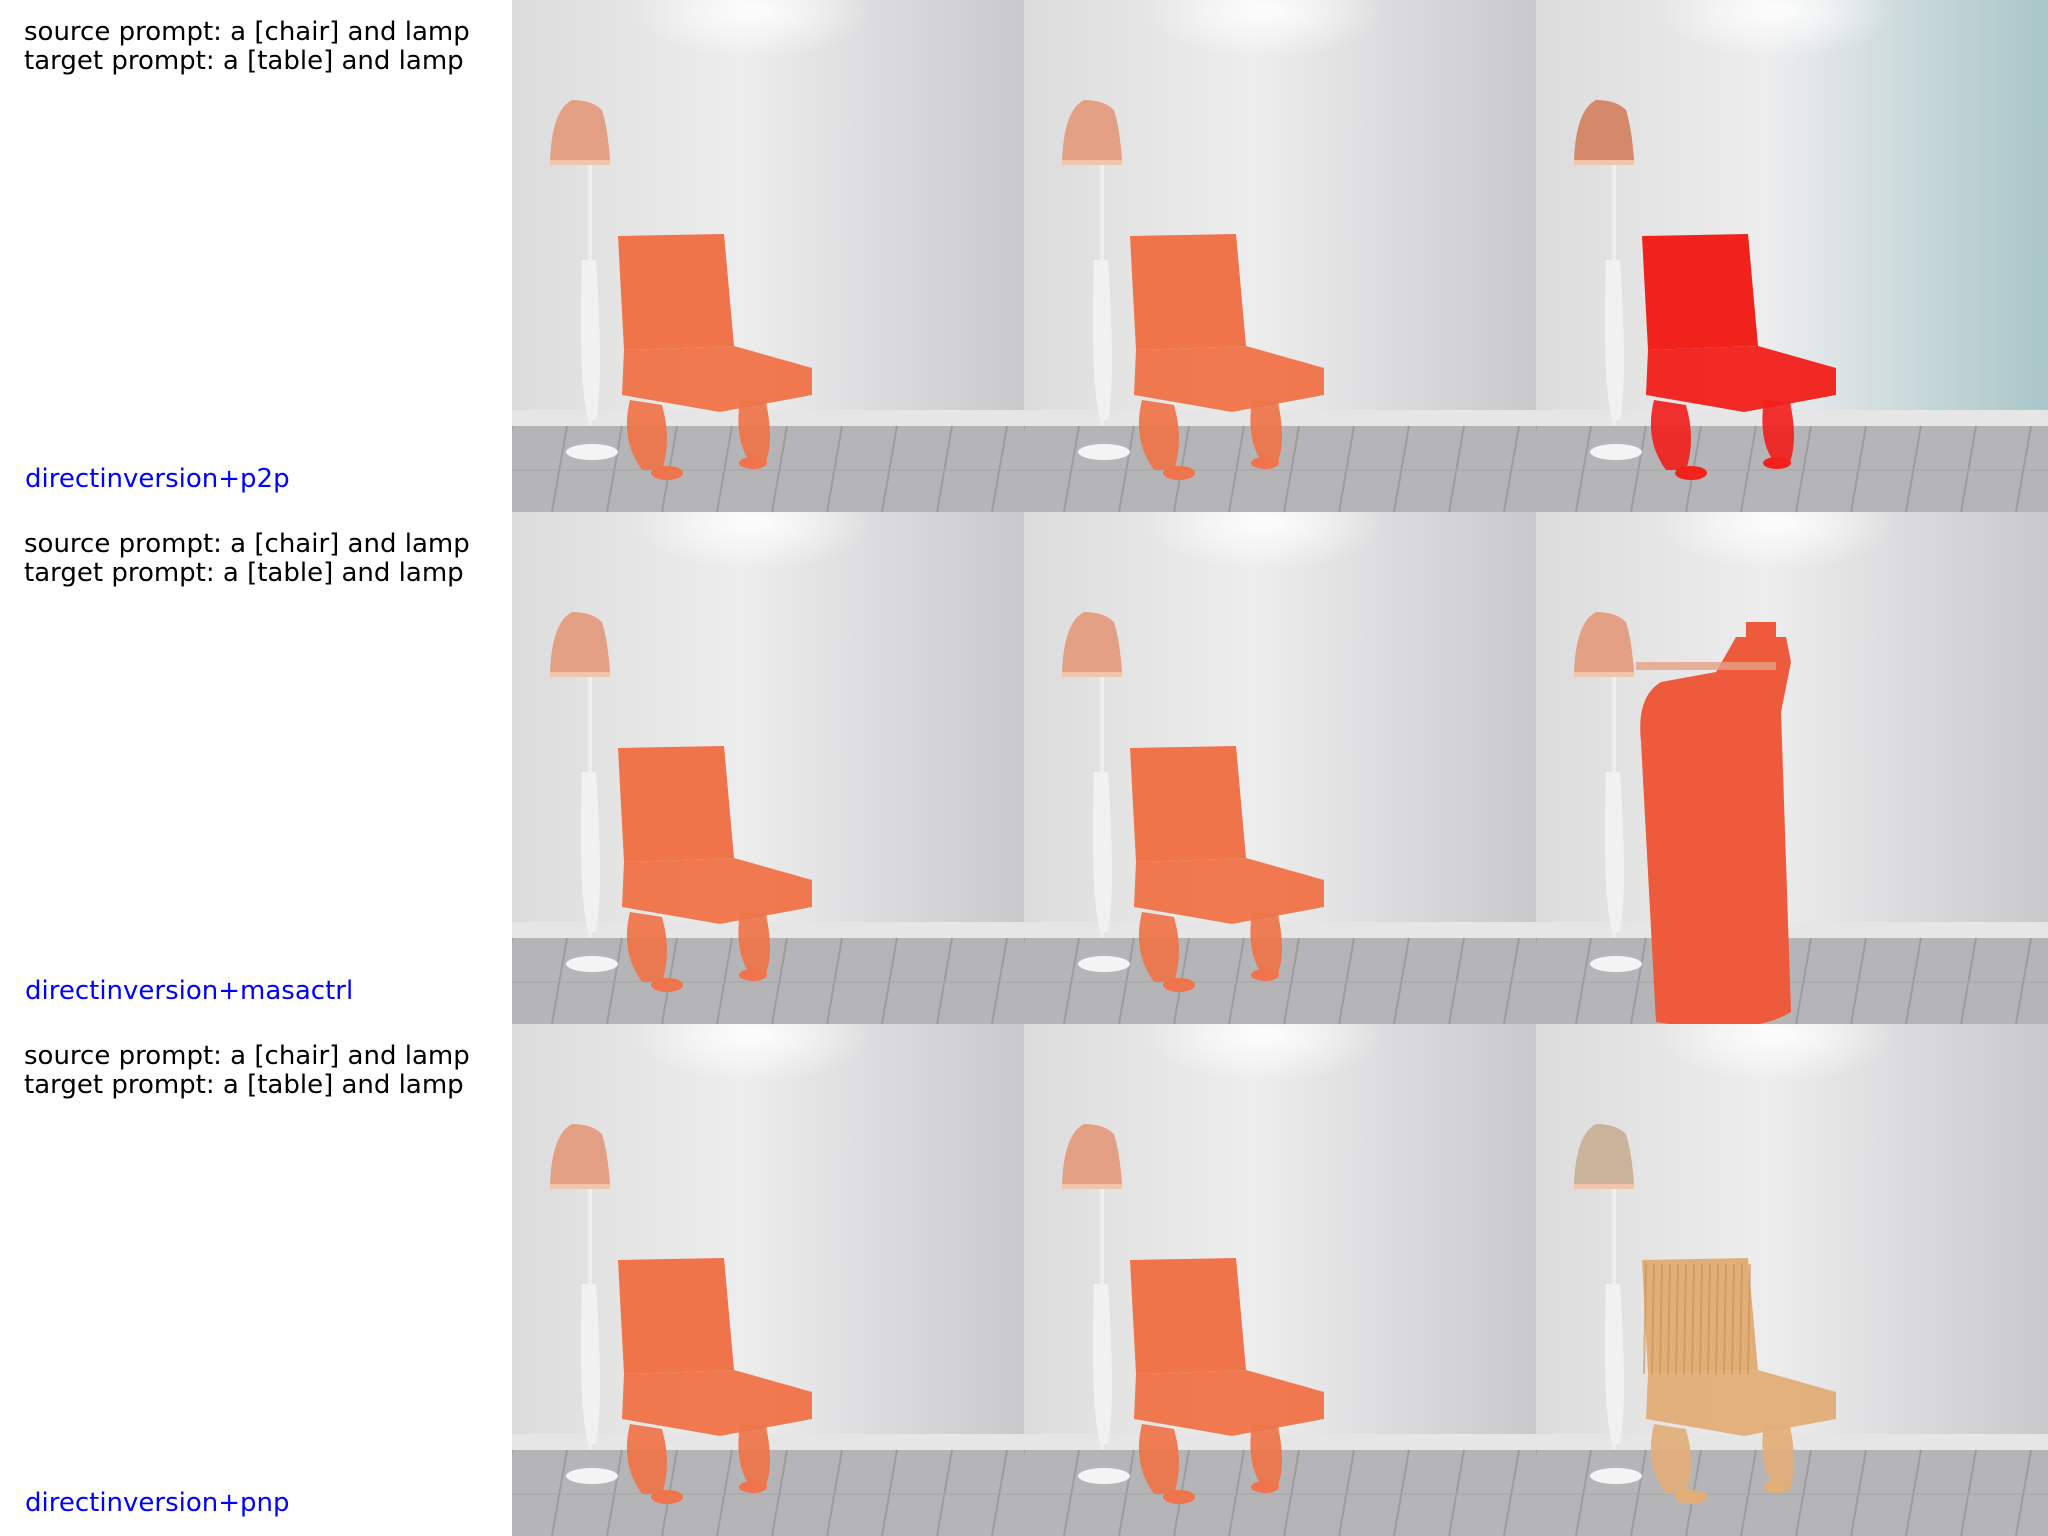 The image size is (2048, 1536). Describe the element at coordinates (157, 479) in the screenshot. I see `method-label: directinversion+p2p` at that location.